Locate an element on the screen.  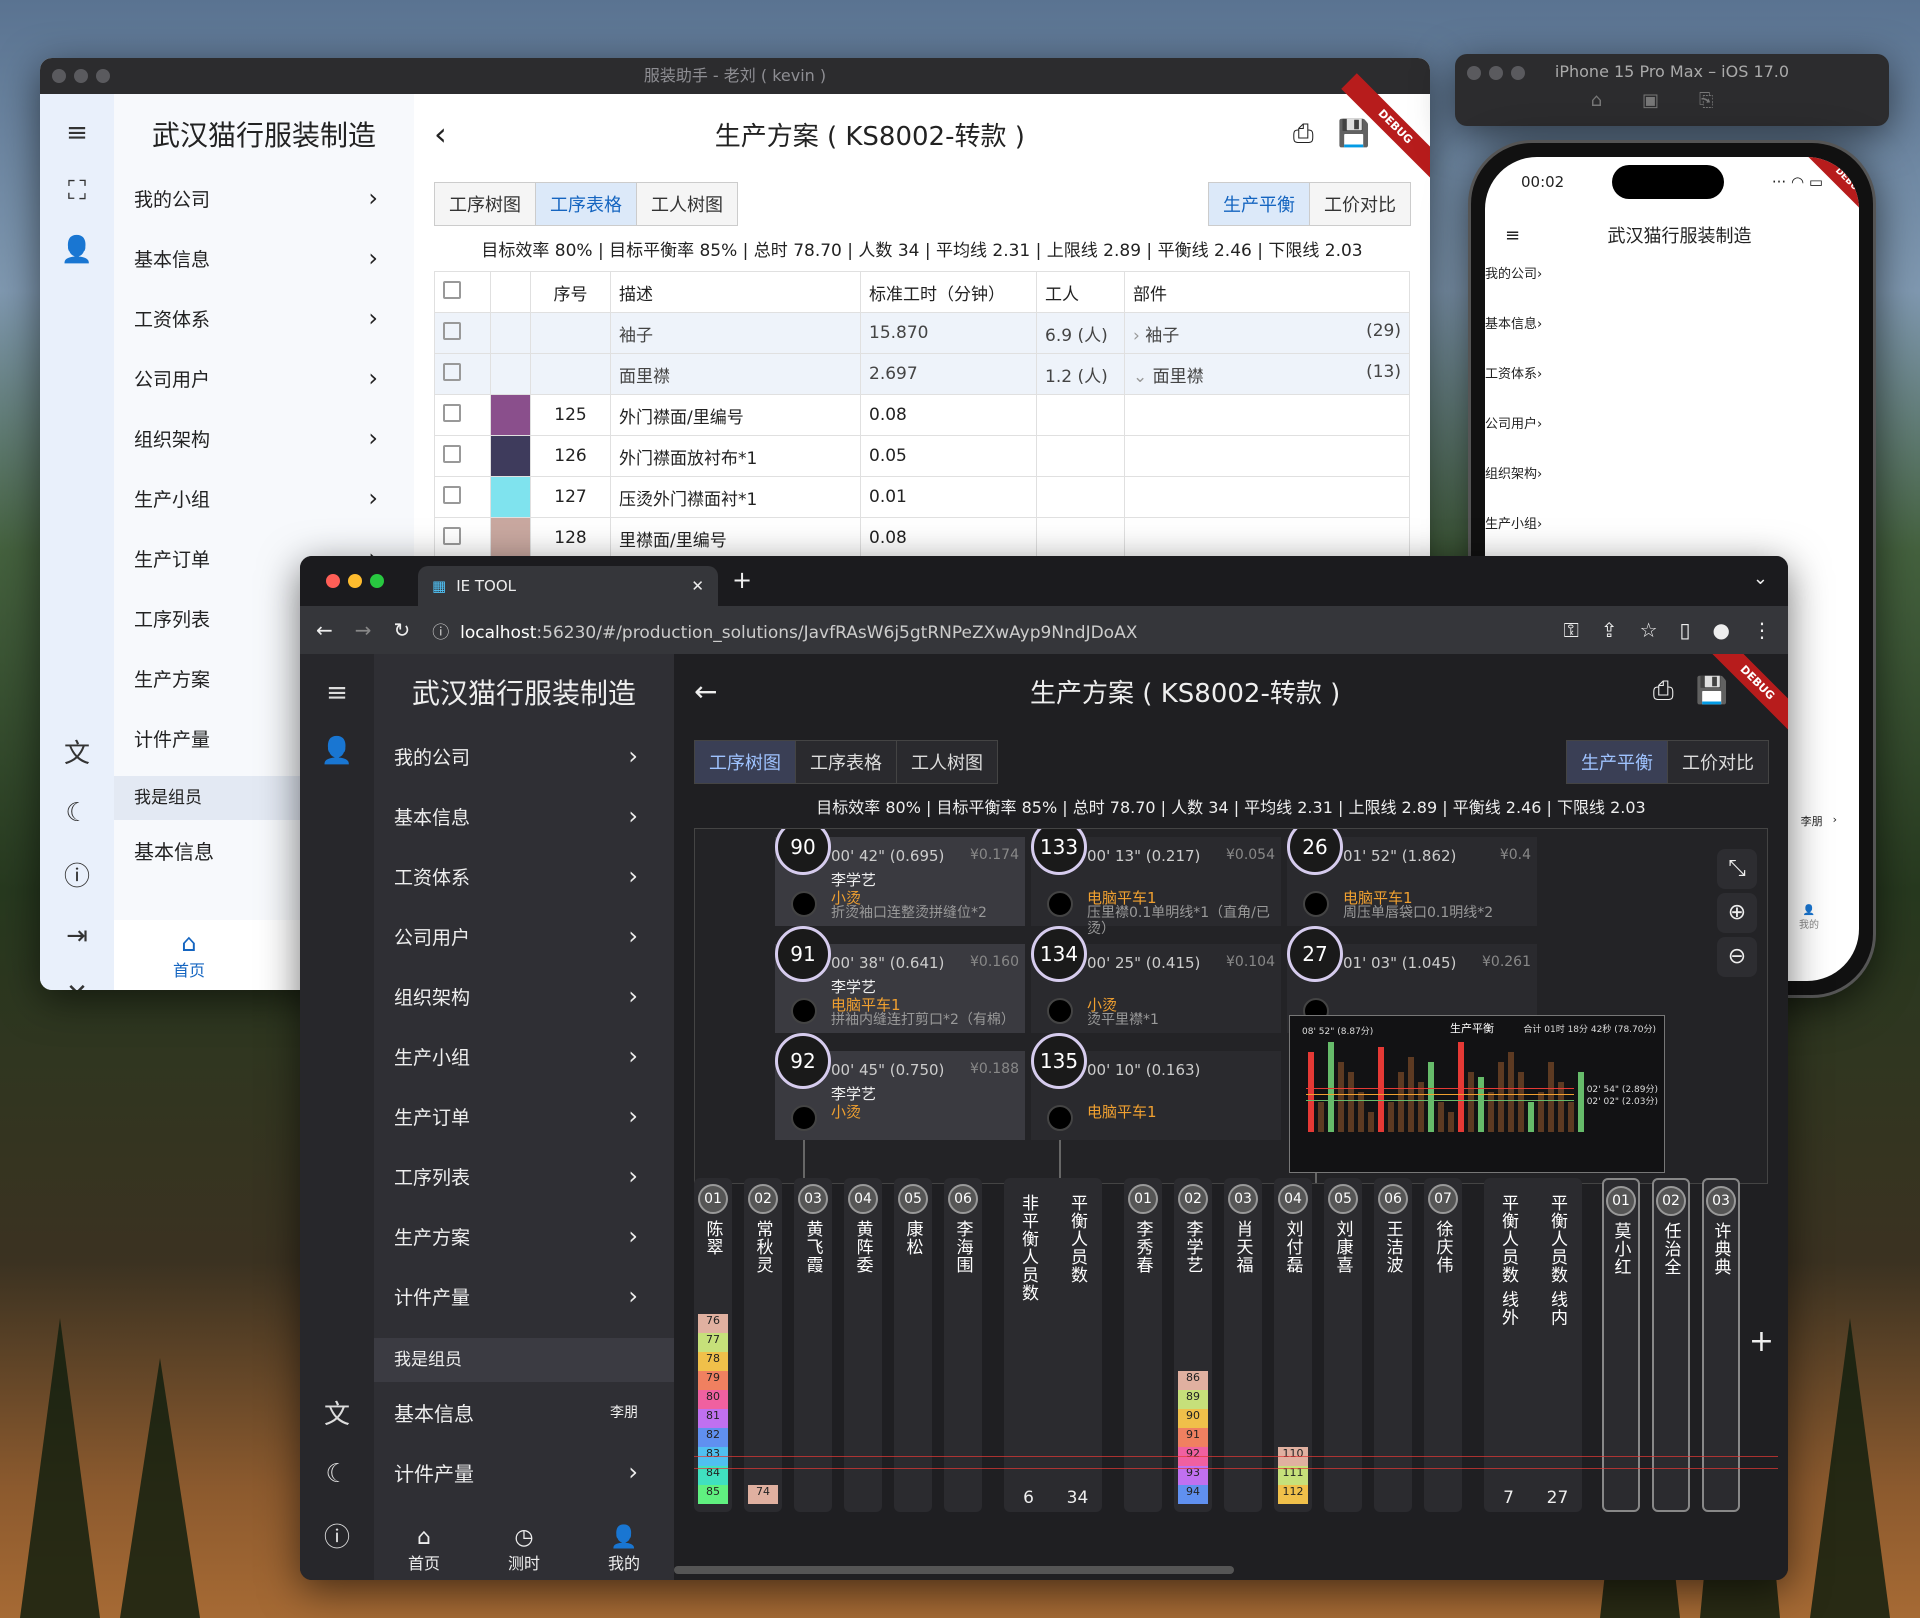
fullscreen-exit-icon: ⤡ is located at coordinates (1737, 869).